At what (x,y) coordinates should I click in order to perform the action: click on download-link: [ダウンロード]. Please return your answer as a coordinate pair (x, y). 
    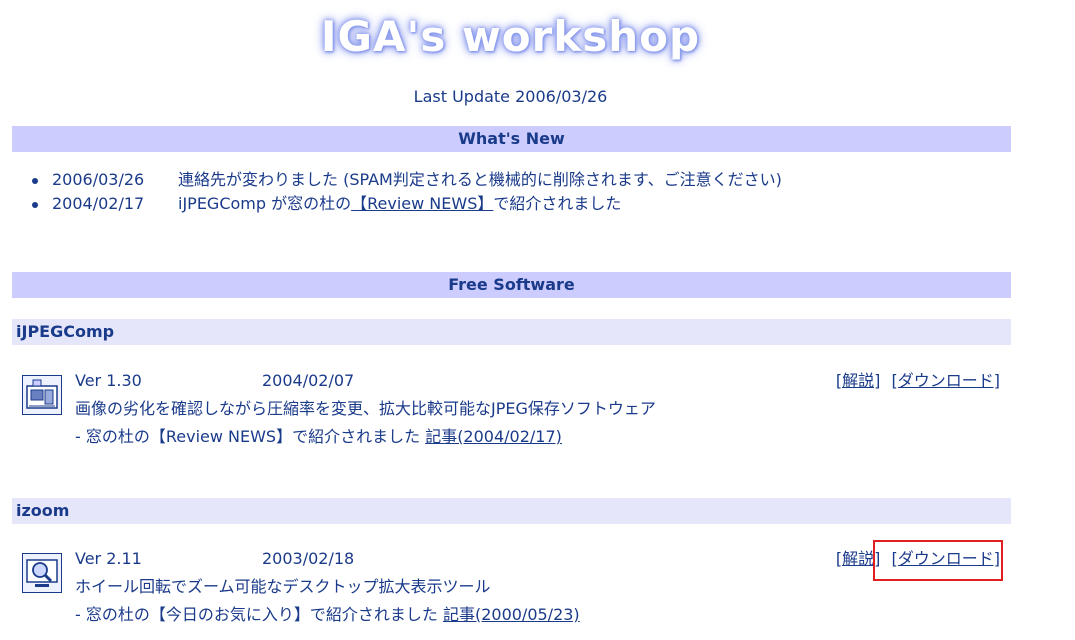
    Looking at the image, I should click on (946, 380).